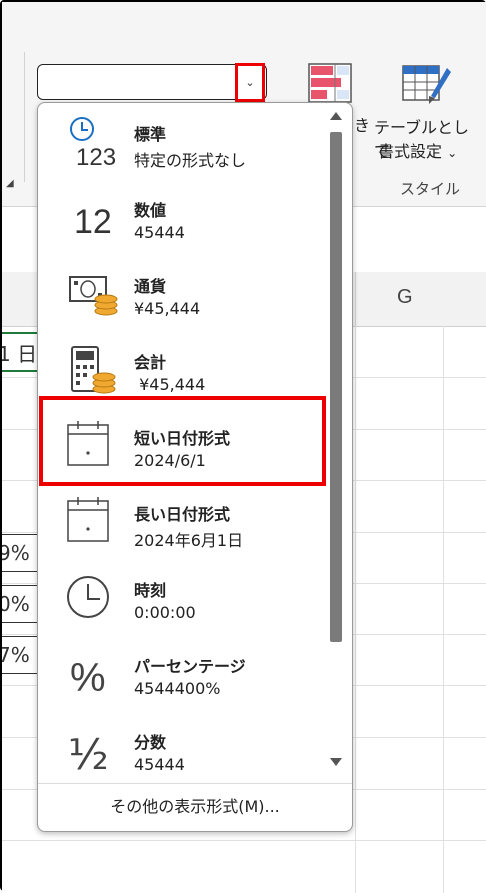 The image size is (486, 893). I want to click on cell-fragment: 7%, so click(21, 655).